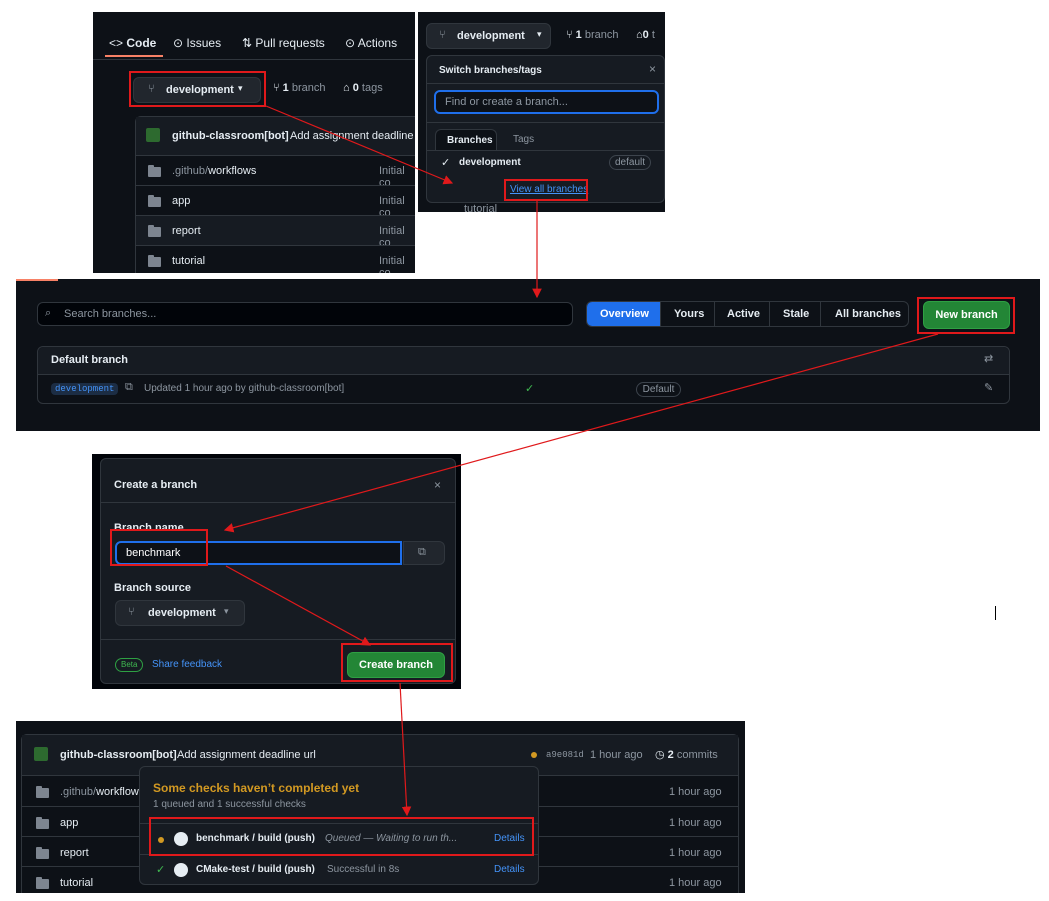  Describe the element at coordinates (695, 823) in the screenshot. I see `file-time: 1 hour ago` at that location.